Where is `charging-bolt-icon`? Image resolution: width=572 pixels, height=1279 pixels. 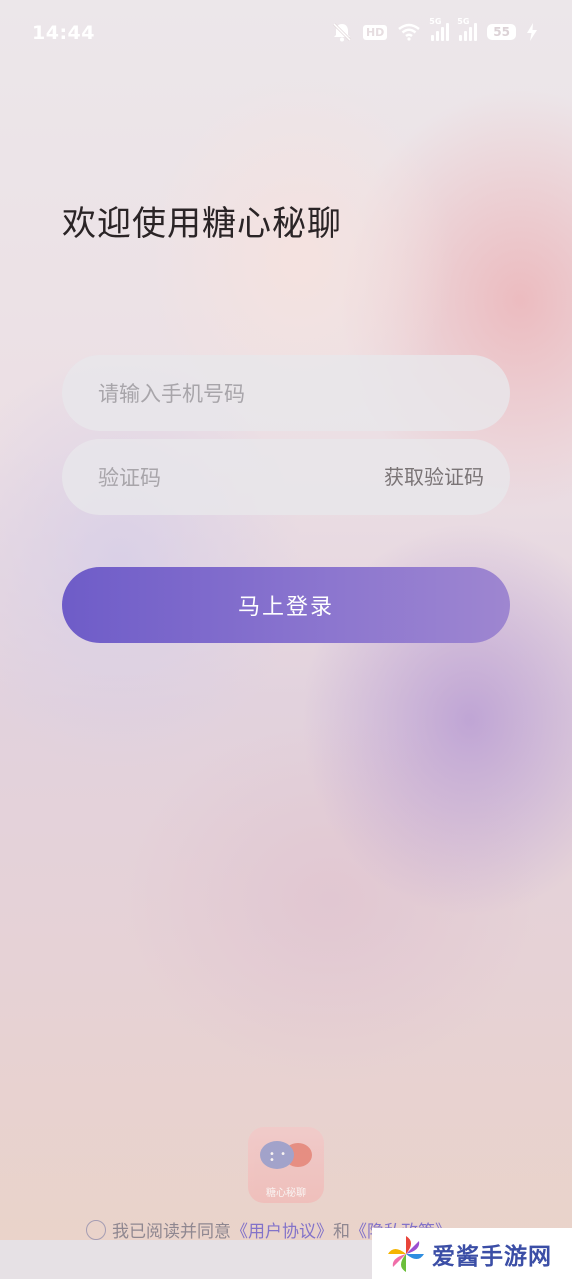 charging-bolt-icon is located at coordinates (532, 32).